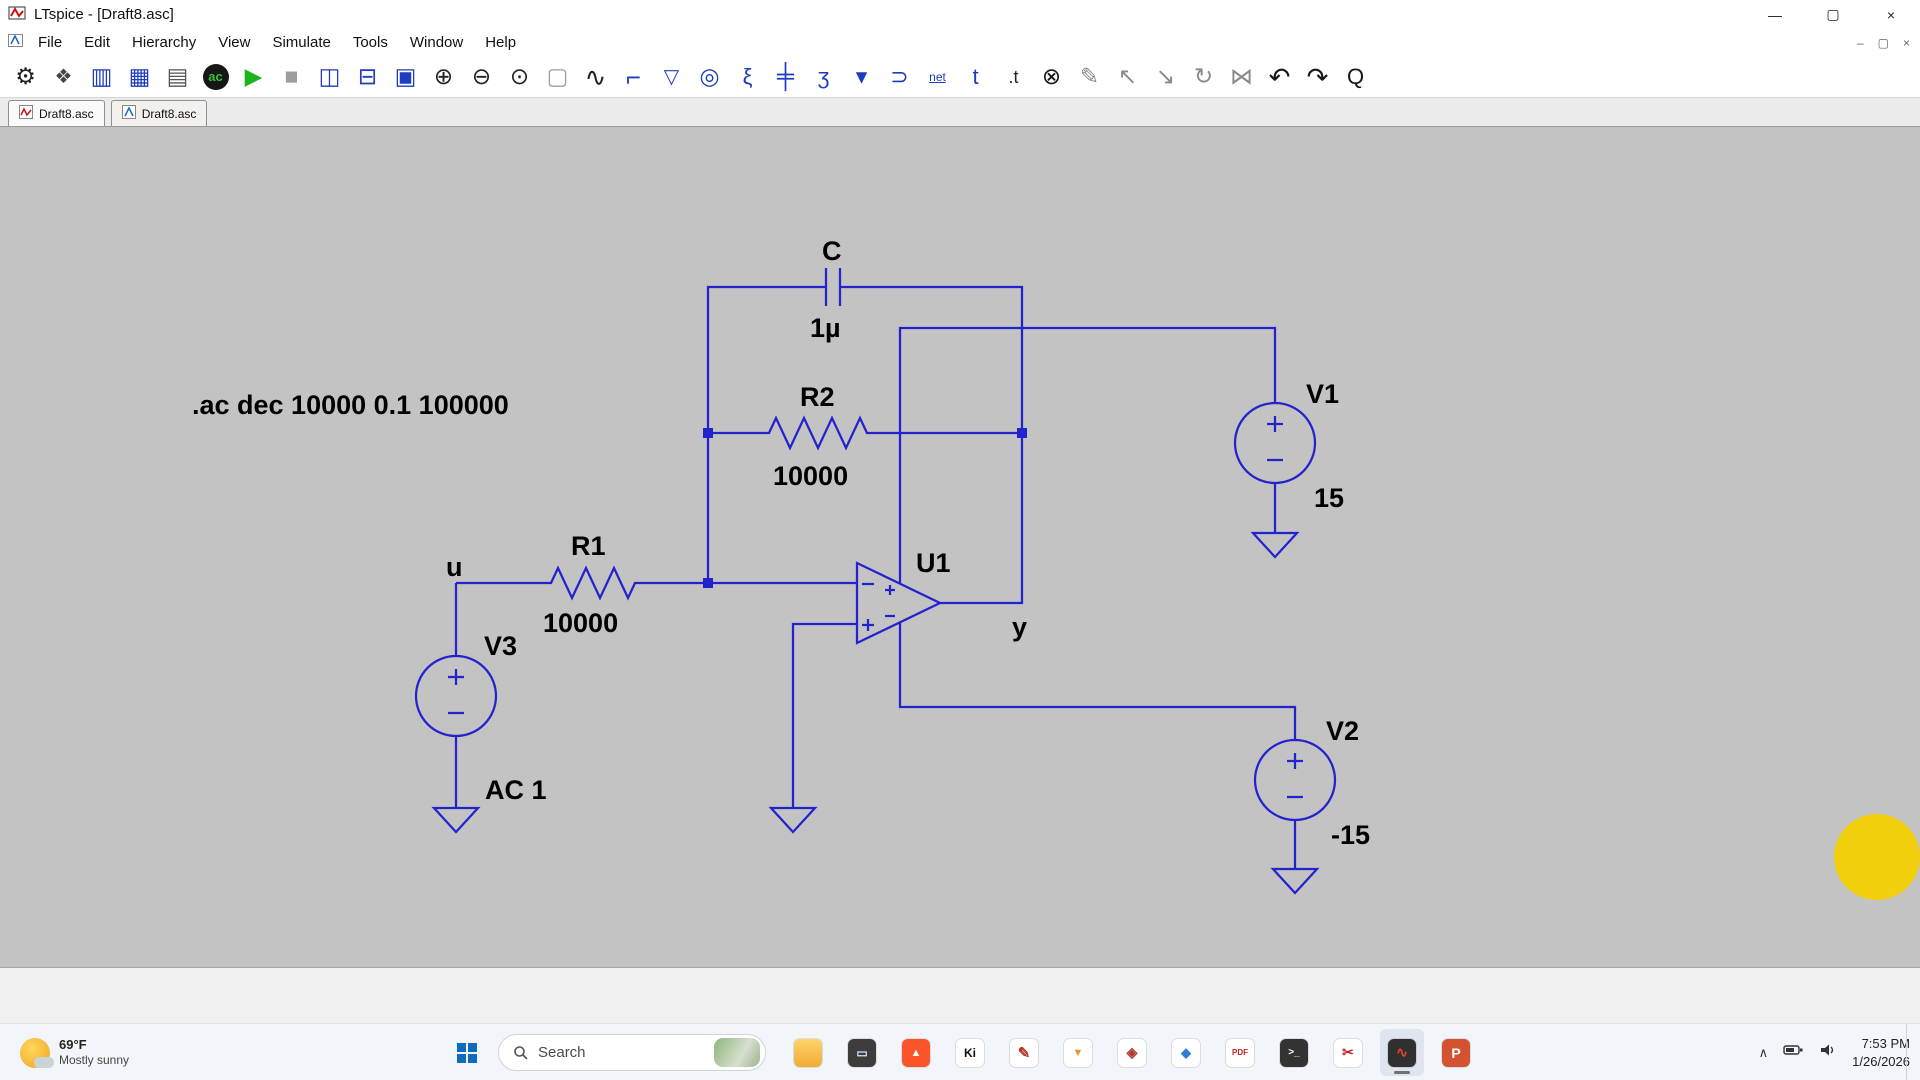  I want to click on search-icon: Q, so click(1355, 77).